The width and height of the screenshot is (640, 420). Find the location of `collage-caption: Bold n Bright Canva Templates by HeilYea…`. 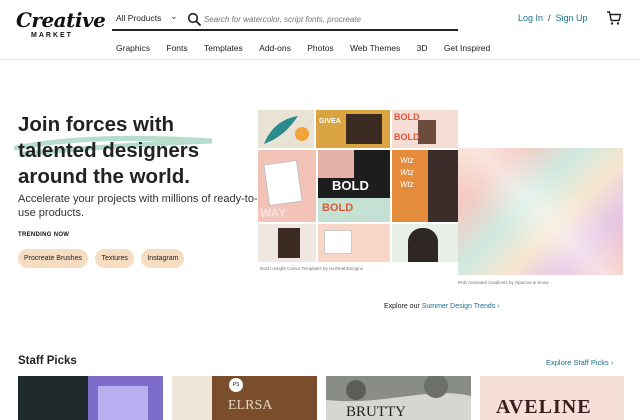

collage-caption: Bold n Bright Canva Templates by HeilYea… is located at coordinates (312, 268).